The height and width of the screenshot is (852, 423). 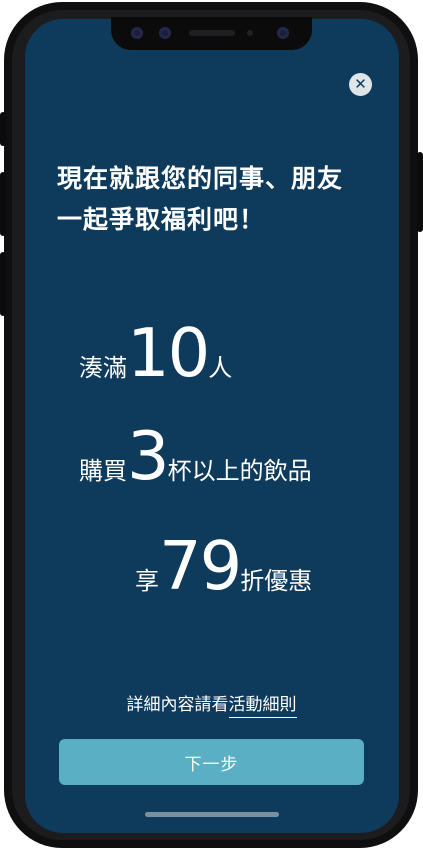 I want to click on sensor-dot, so click(x=250, y=33).